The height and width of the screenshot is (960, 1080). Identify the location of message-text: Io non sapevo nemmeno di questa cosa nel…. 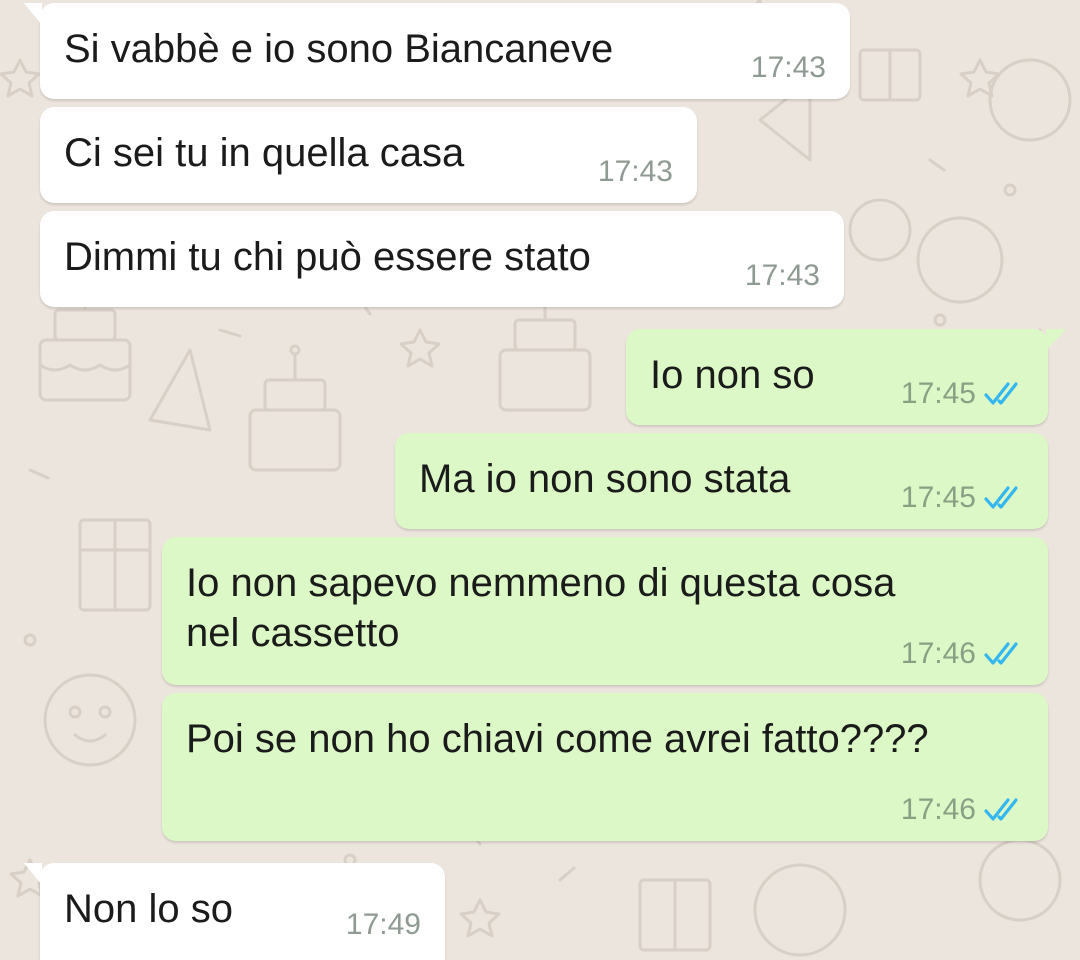
(541, 608).